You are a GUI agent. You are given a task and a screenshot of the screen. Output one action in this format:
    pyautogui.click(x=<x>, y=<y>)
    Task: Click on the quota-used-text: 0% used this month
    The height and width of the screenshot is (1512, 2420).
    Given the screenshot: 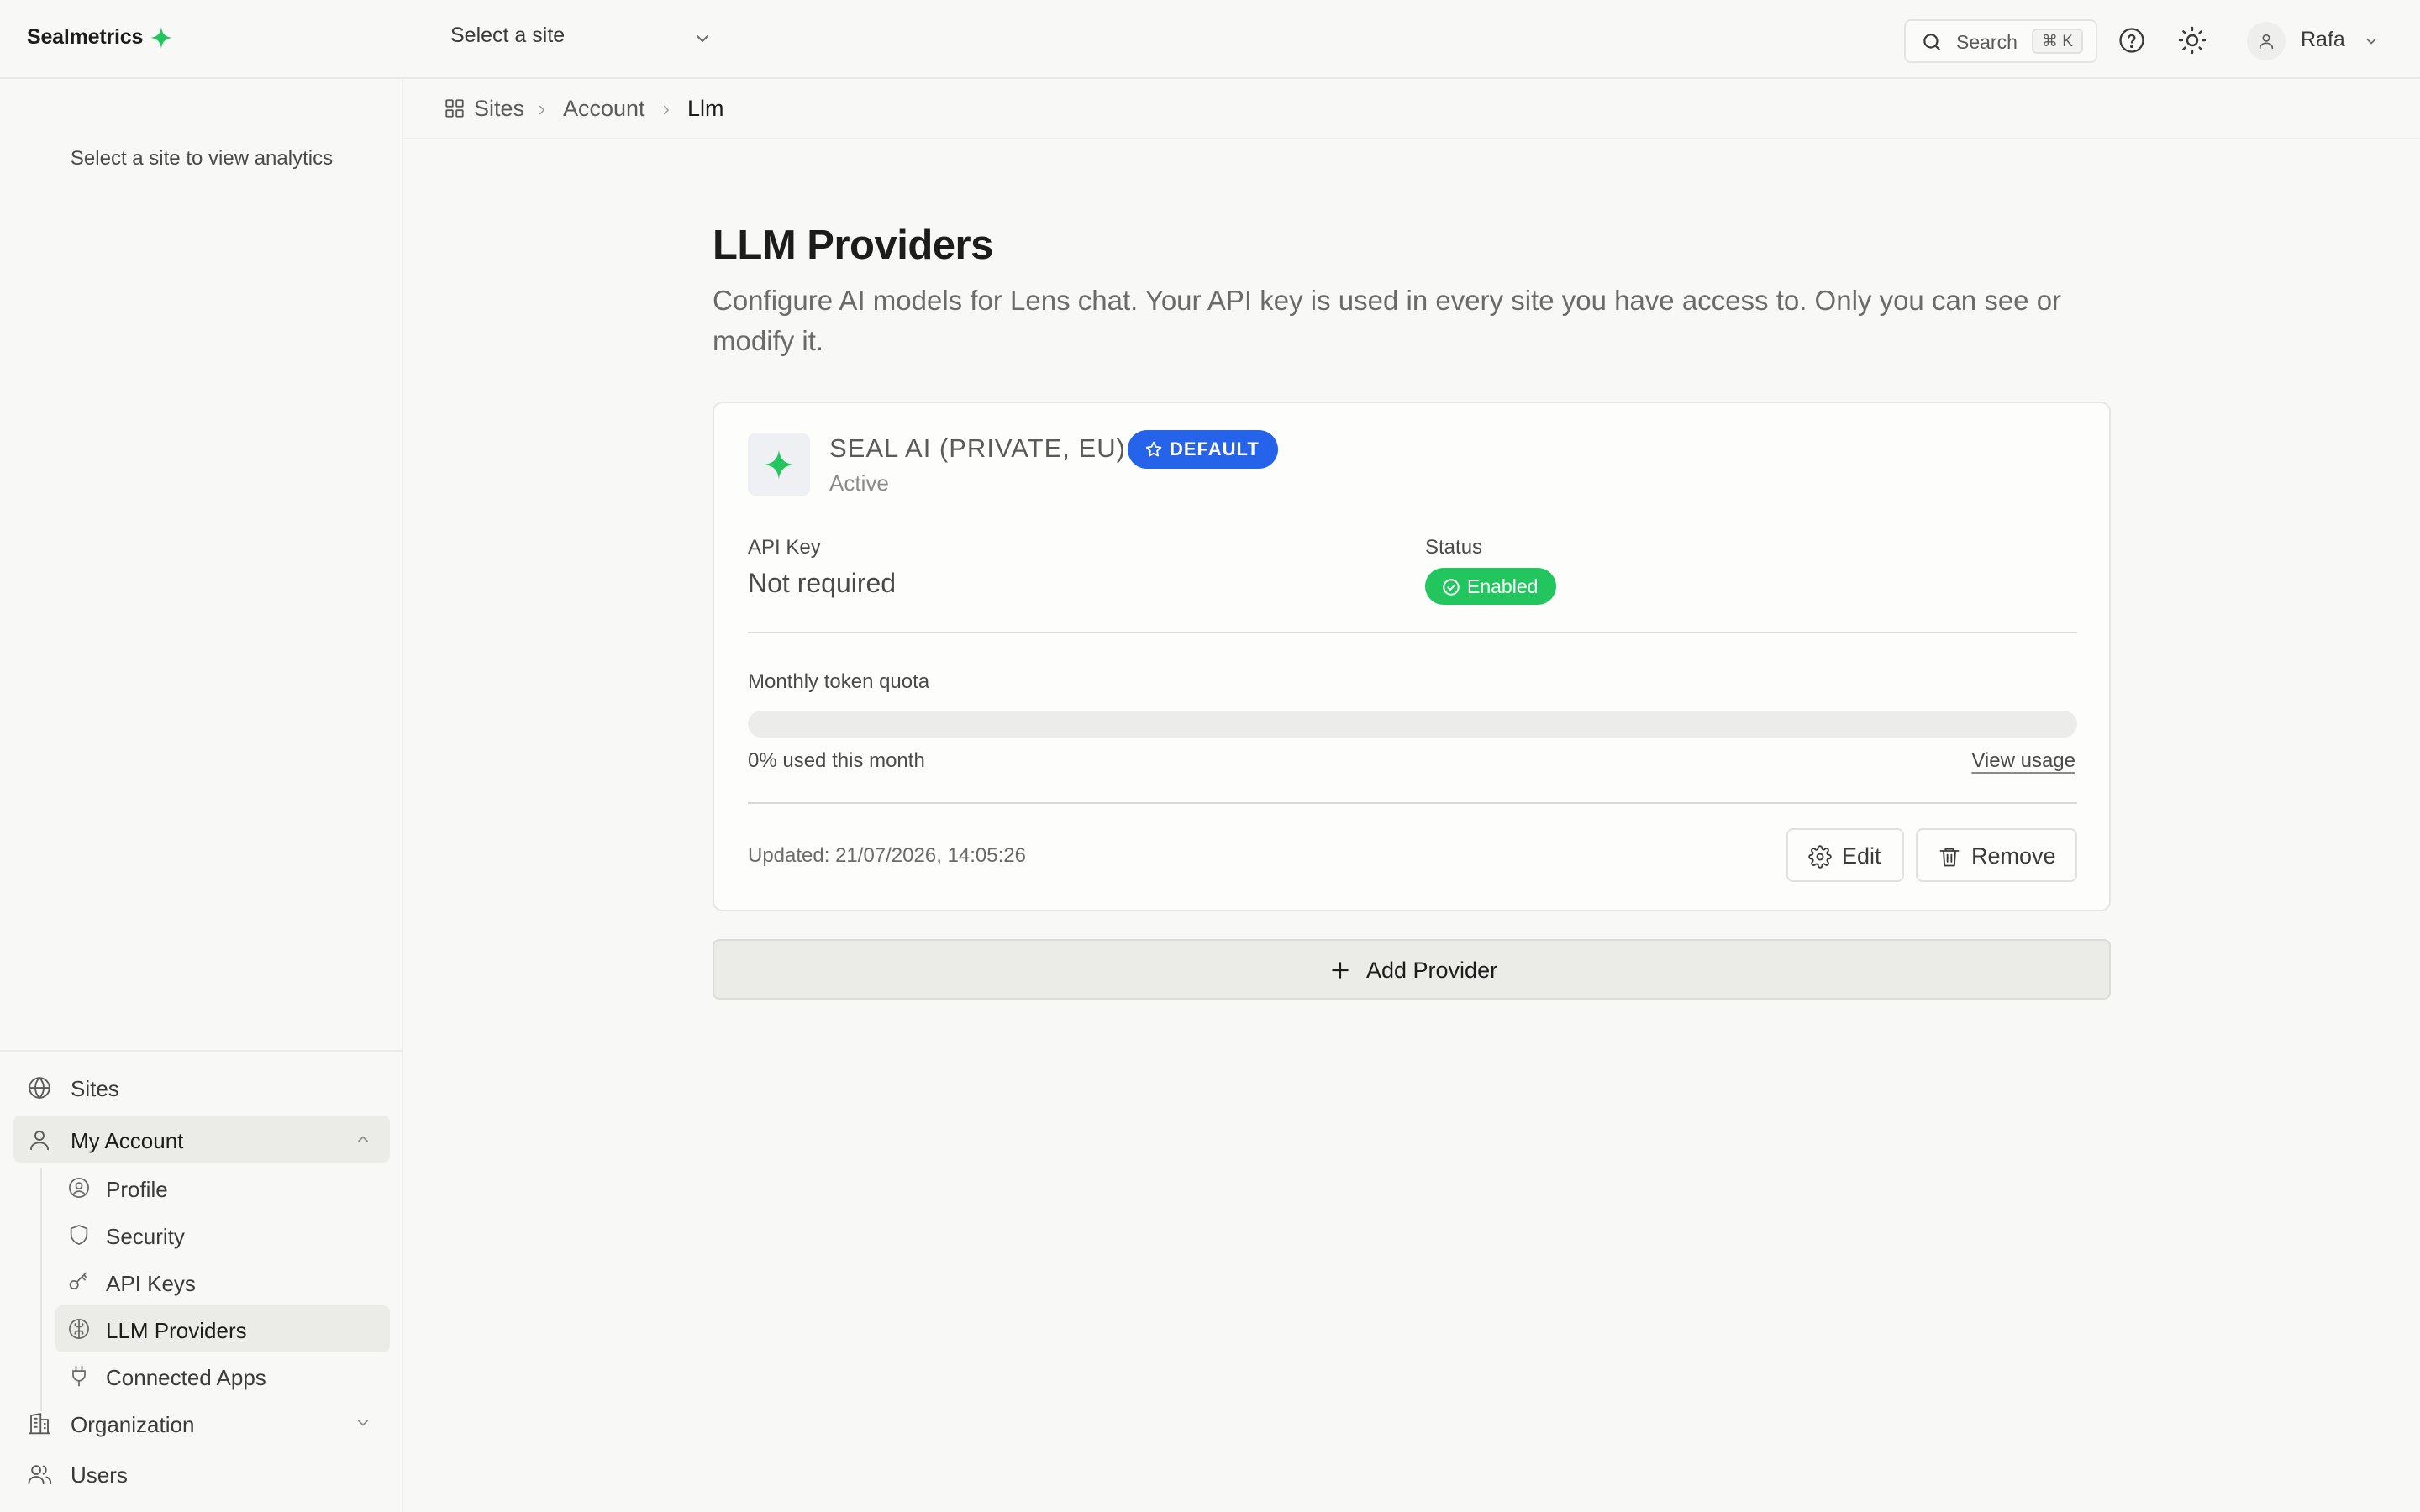 What is the action you would take?
    pyautogui.click(x=837, y=760)
    